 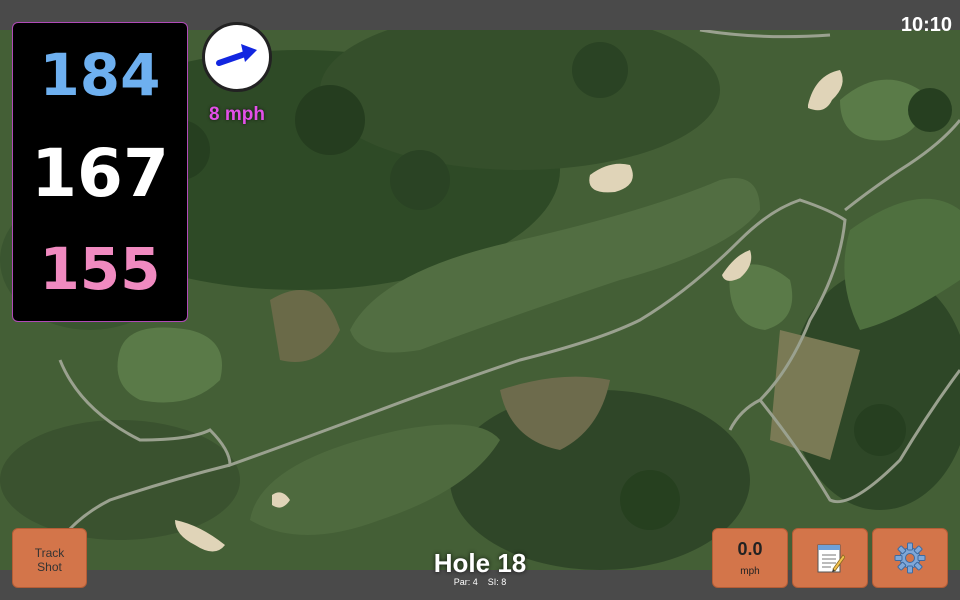 I want to click on front-yardage: 155, so click(x=100, y=269).